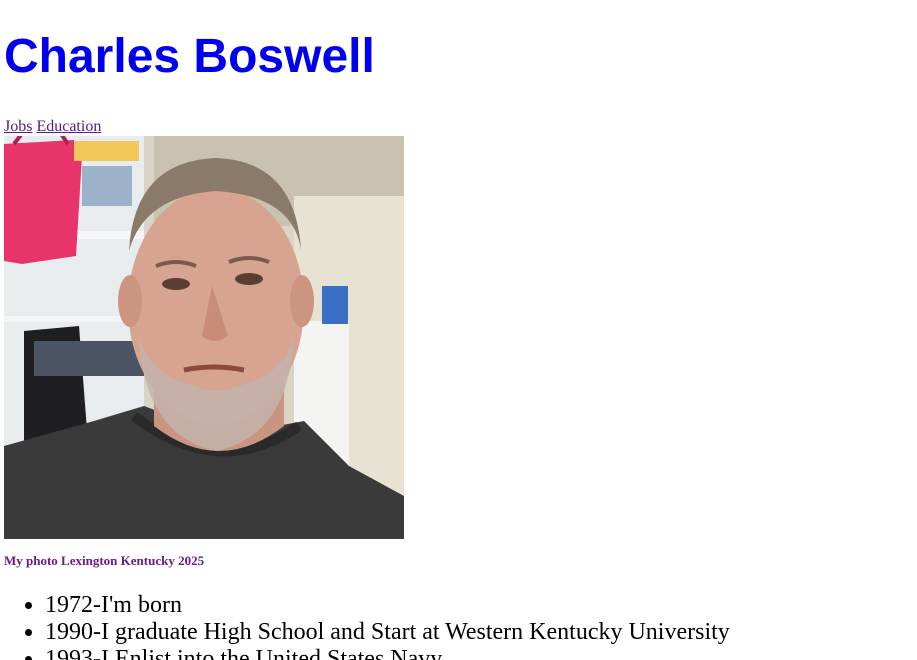 This screenshot has height=660, width=917. Describe the element at coordinates (475, 605) in the screenshot. I see `list-item: 1972-I'm born` at that location.